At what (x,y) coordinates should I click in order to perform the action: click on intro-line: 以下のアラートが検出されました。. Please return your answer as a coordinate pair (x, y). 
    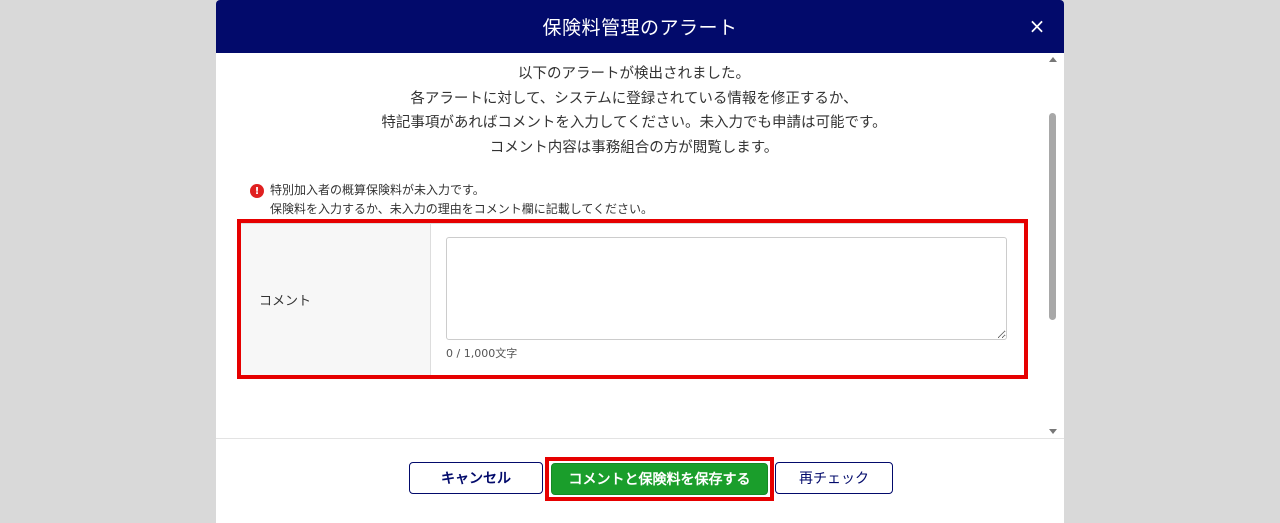
    Looking at the image, I should click on (634, 74).